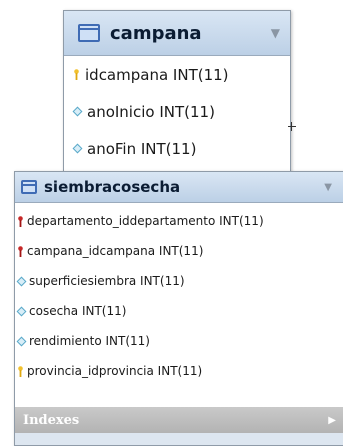 This screenshot has width=343, height=446. I want to click on column-row: idcampana INT(11), so click(177, 74).